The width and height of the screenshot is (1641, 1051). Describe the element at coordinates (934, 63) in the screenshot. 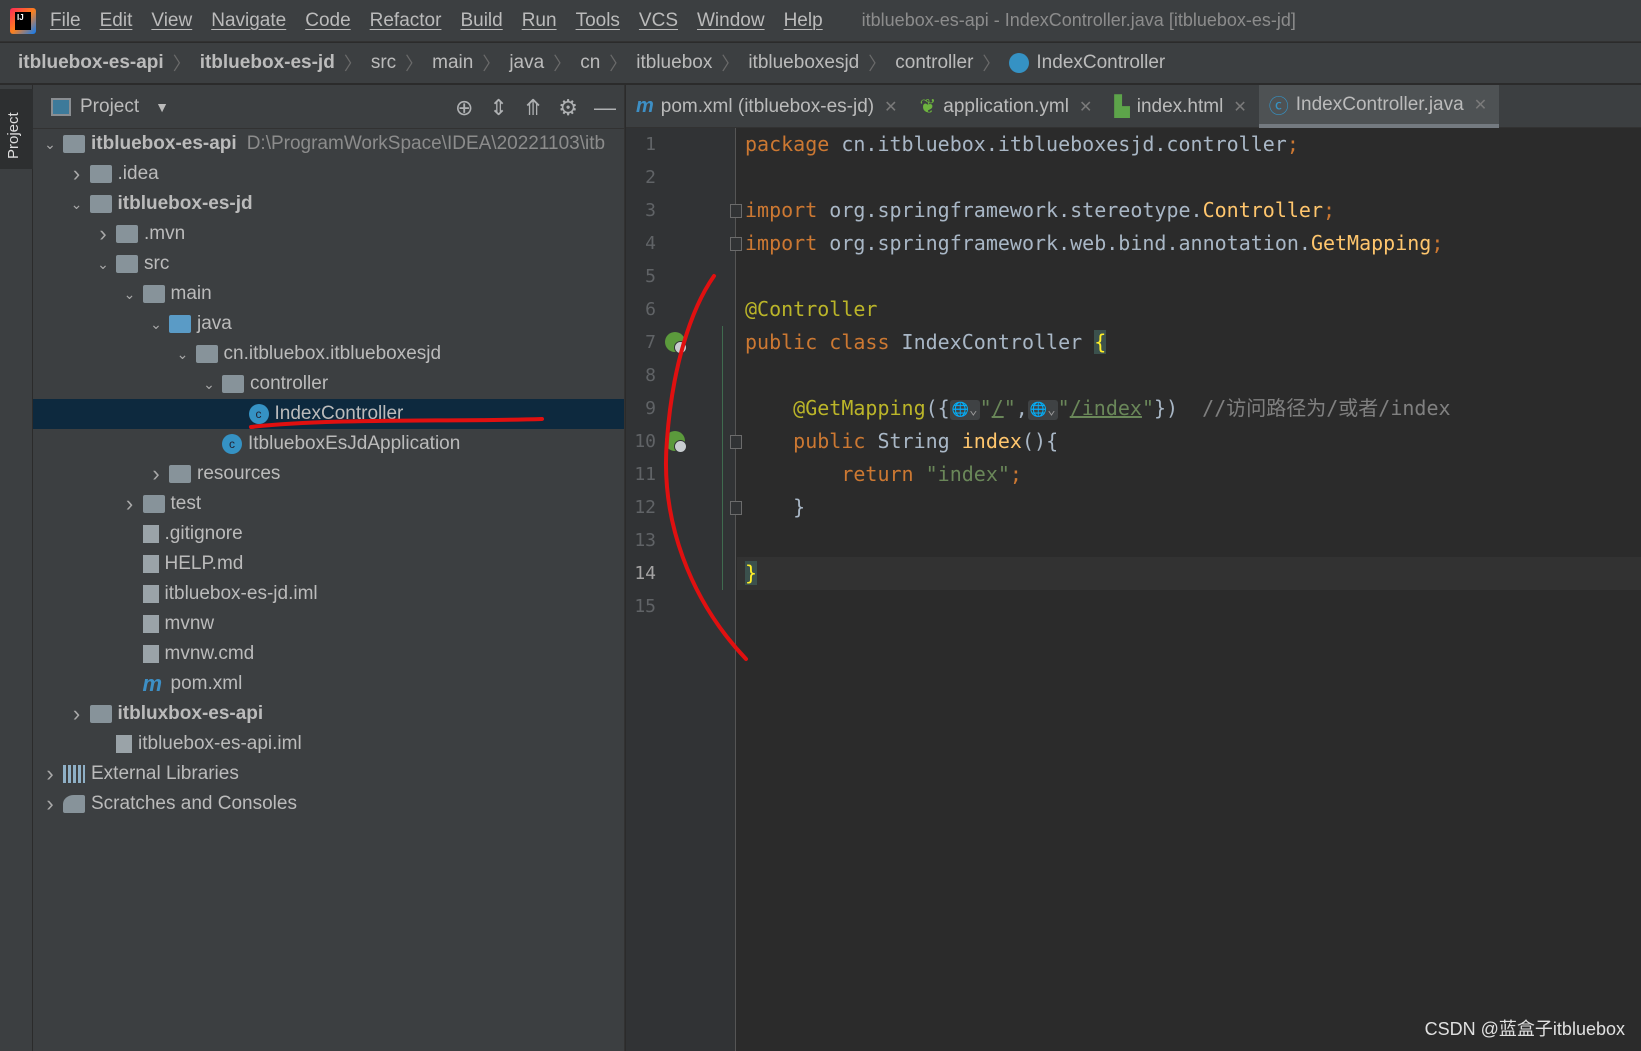

I see `breadcrumb-item: controller` at that location.